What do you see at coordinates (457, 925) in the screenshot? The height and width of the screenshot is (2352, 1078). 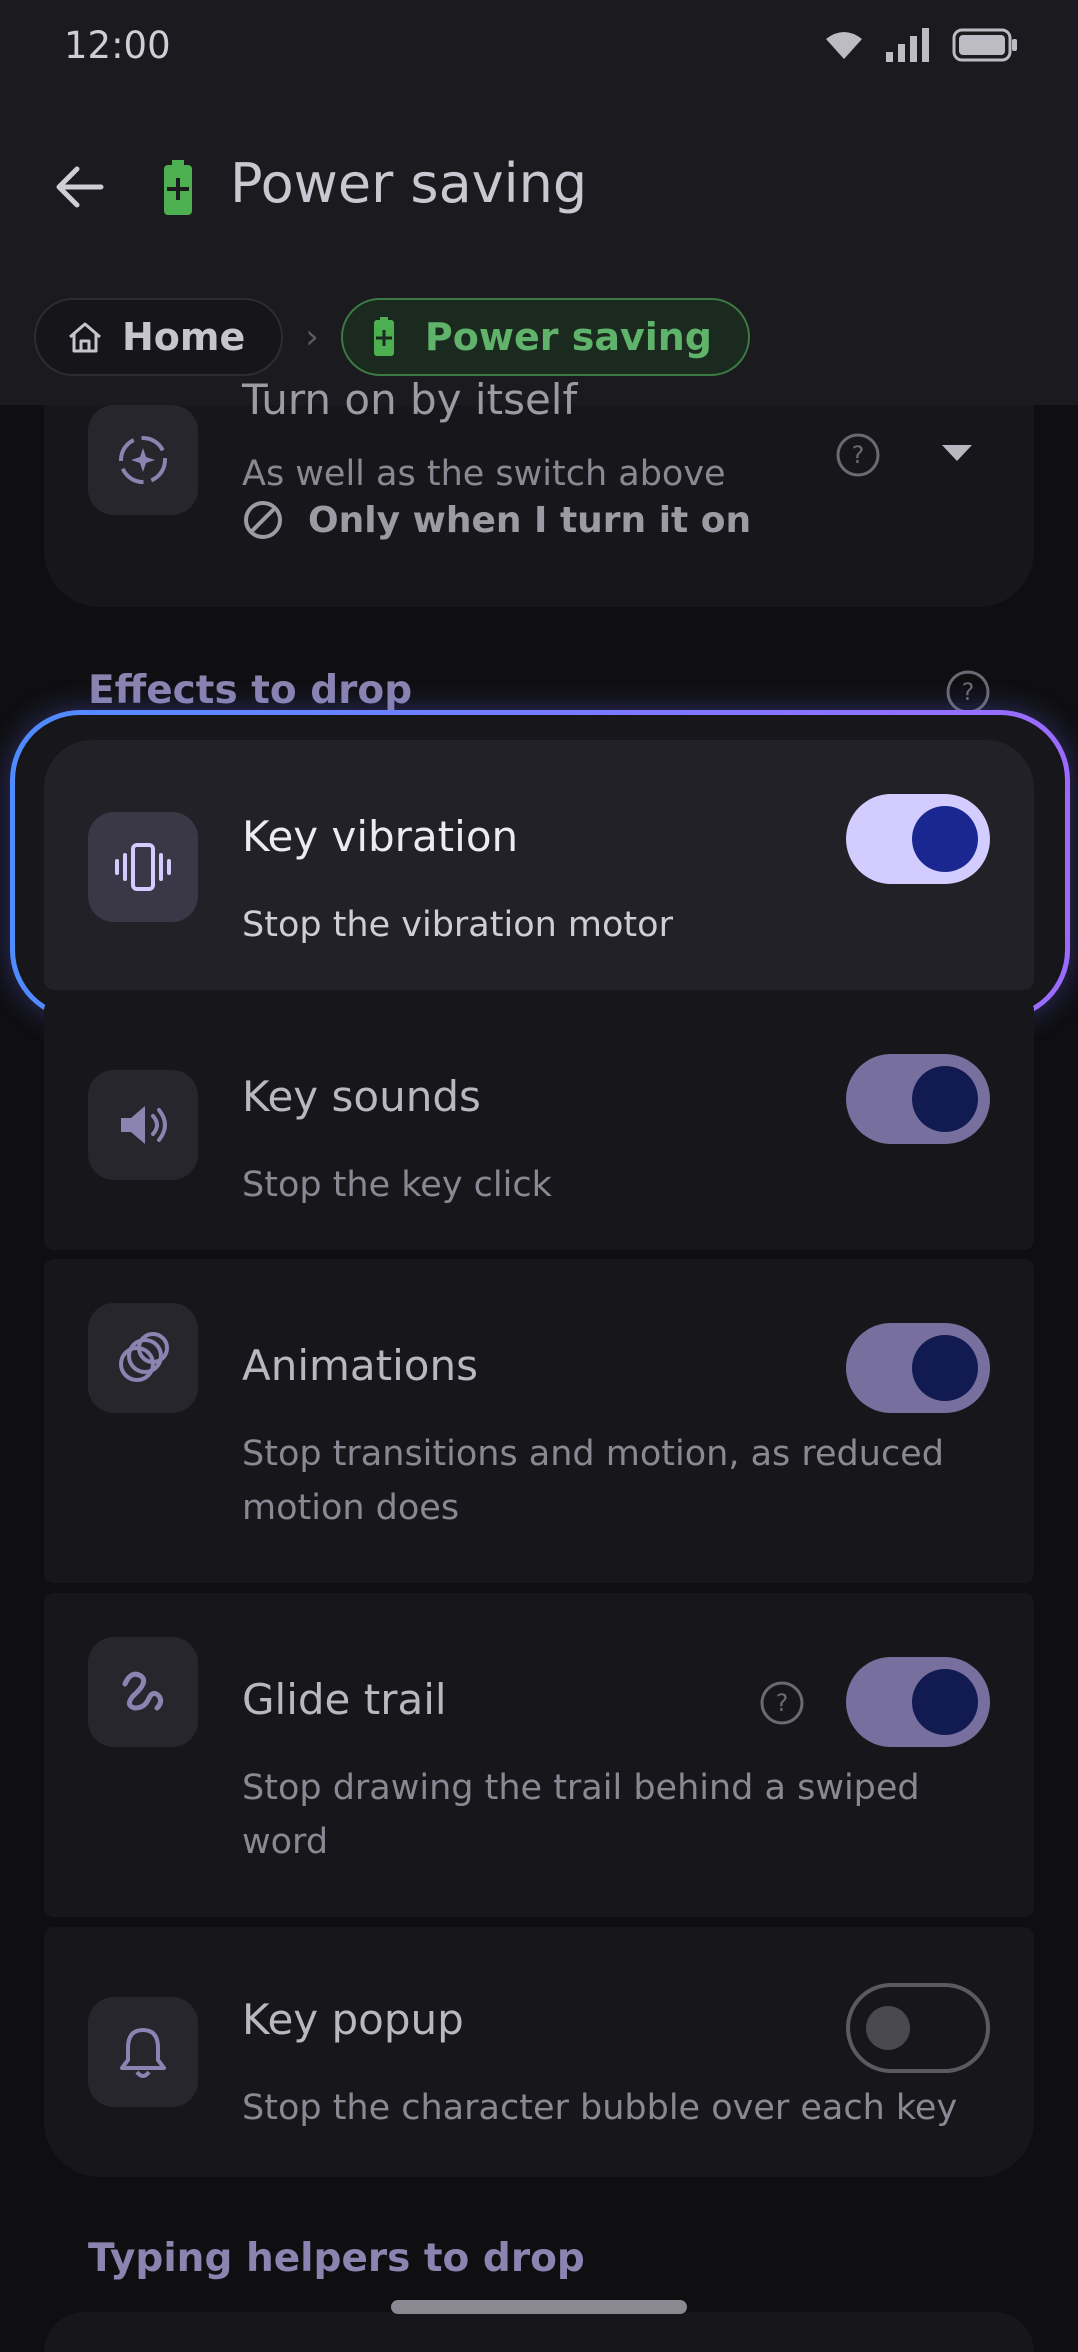 I see `effect-subtitle: Stop the vibration motor` at bounding box center [457, 925].